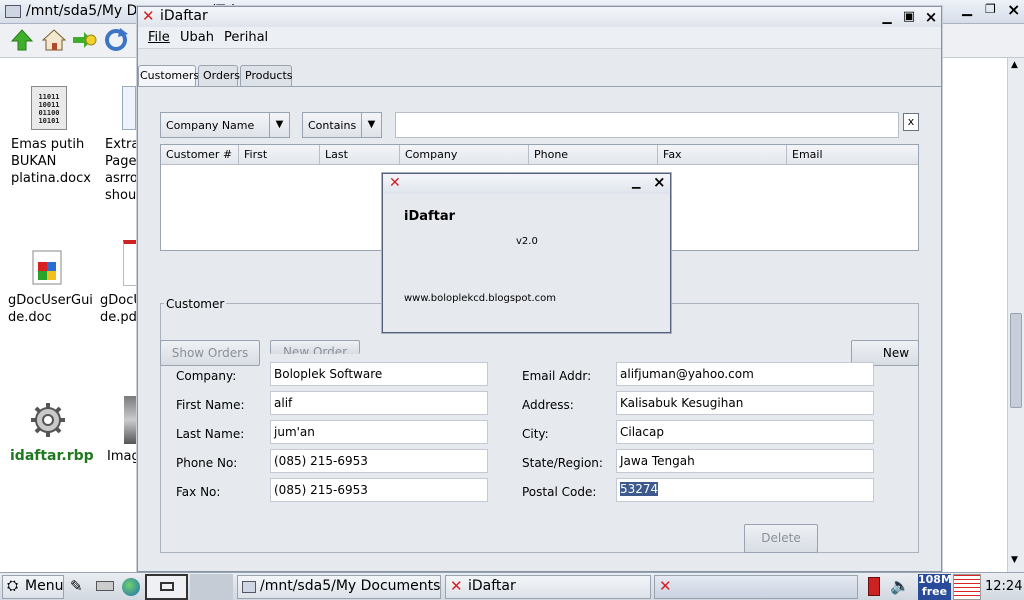 The image size is (1024, 600). What do you see at coordinates (279, 125) in the screenshot?
I see `chevron-down-icon: ▼` at bounding box center [279, 125].